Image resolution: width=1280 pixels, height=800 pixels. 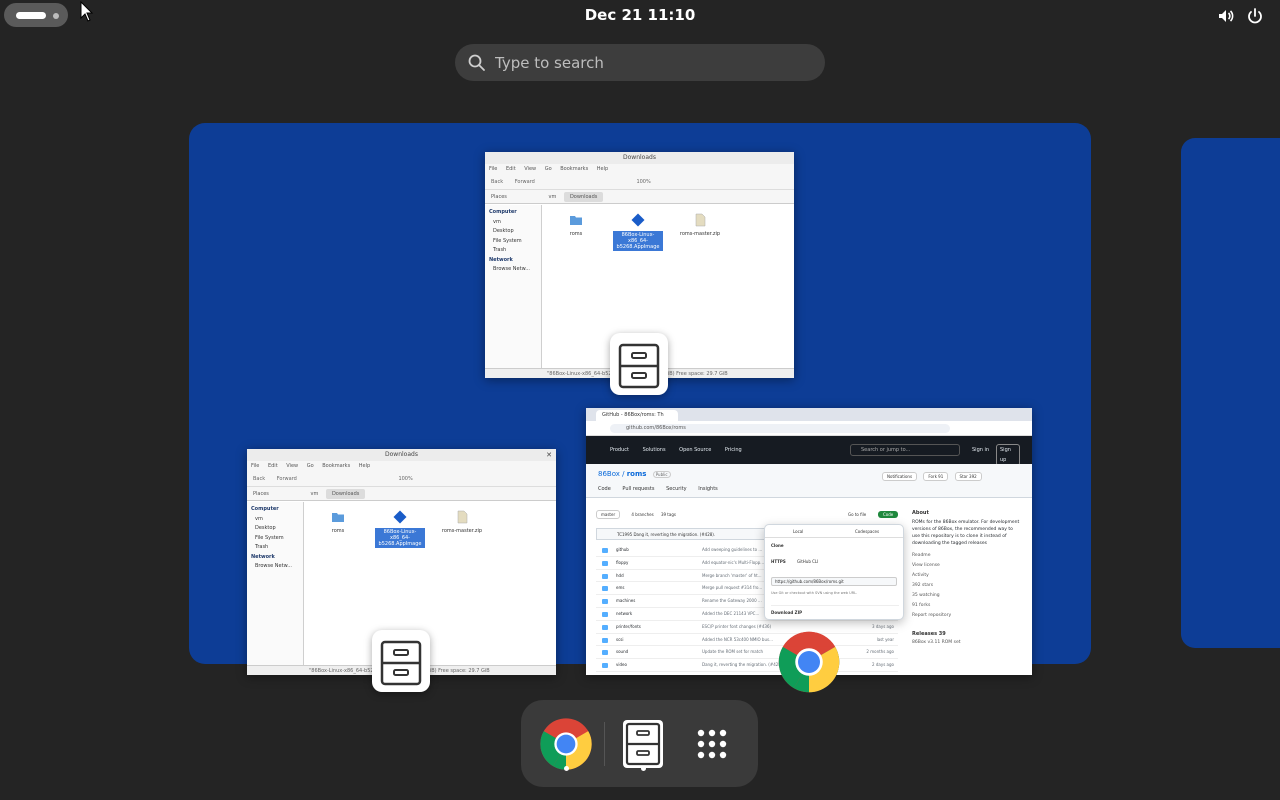 What do you see at coordinates (609, 474) in the screenshot?
I see `repo-owner-link: 86Box` at bounding box center [609, 474].